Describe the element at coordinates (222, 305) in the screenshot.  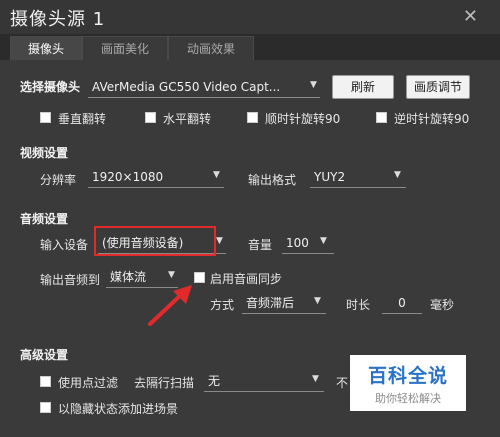
I see `sync-mode-label: 方式` at that location.